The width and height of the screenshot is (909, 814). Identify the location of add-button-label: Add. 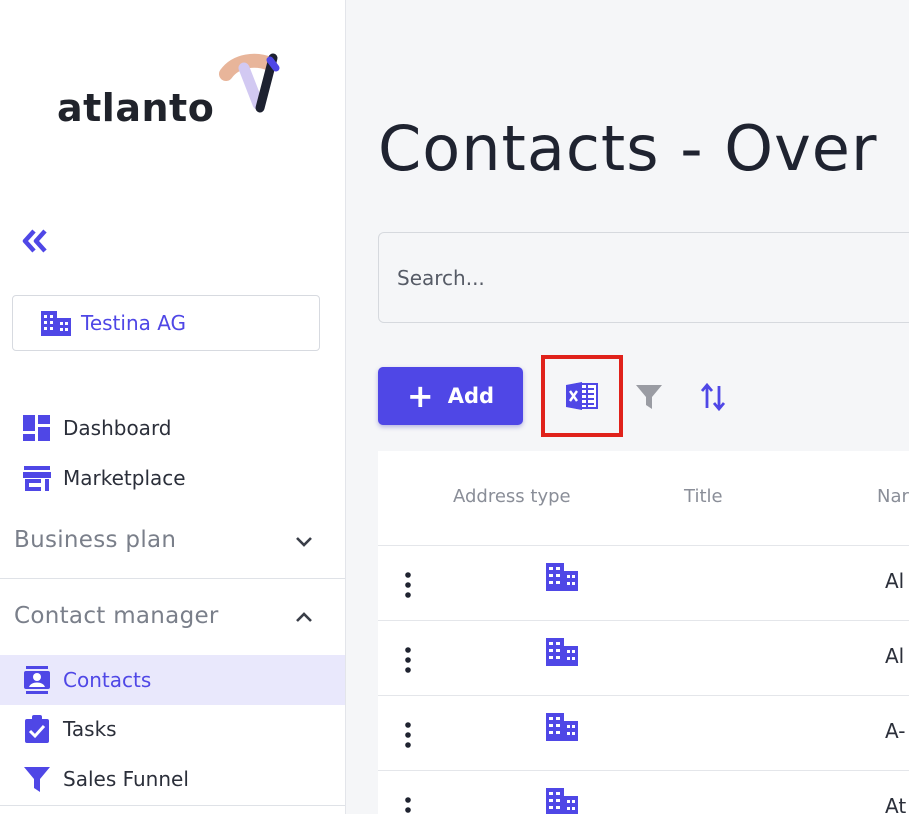
(471, 396).